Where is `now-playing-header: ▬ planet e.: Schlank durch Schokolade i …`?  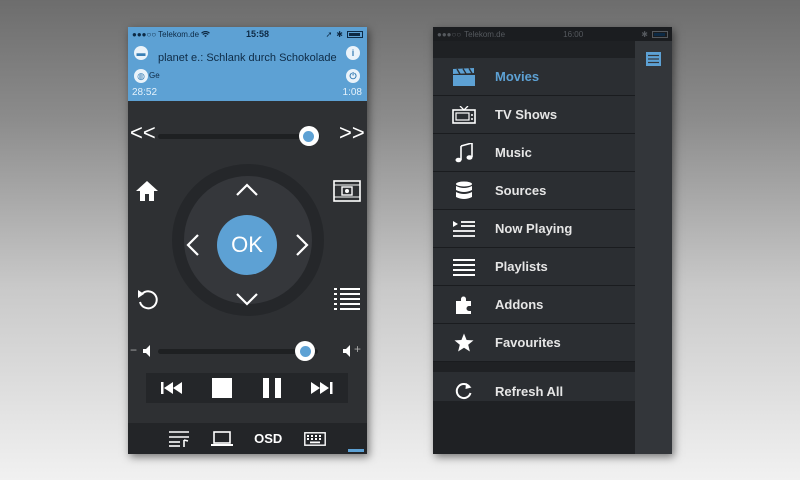
now-playing-header: ▬ planet e.: Schlank durch Schokolade i … is located at coordinates (247, 71).